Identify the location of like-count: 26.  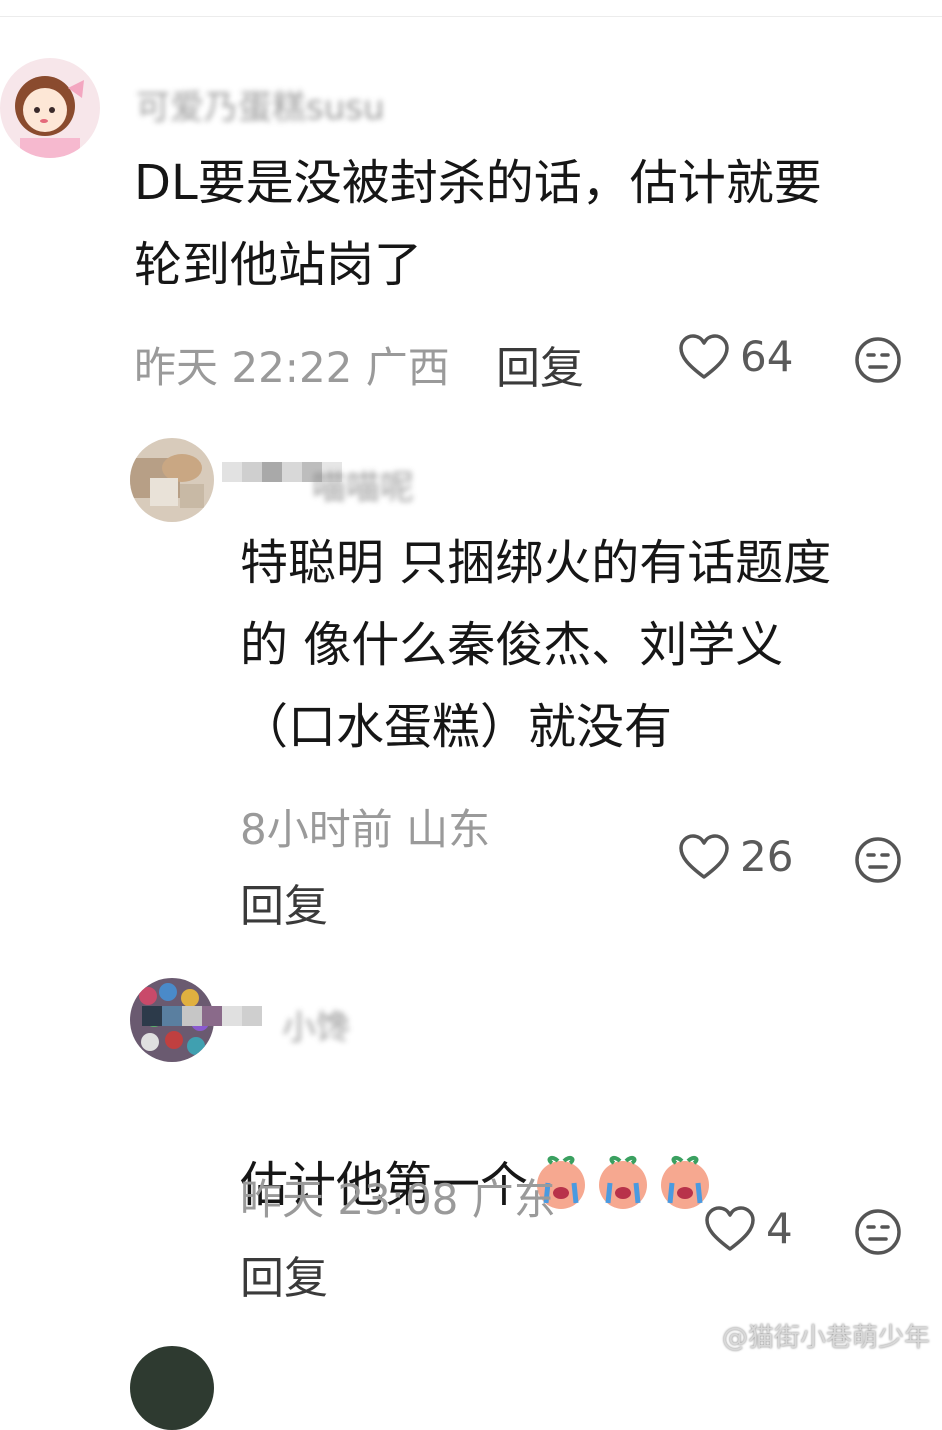
(767, 856).